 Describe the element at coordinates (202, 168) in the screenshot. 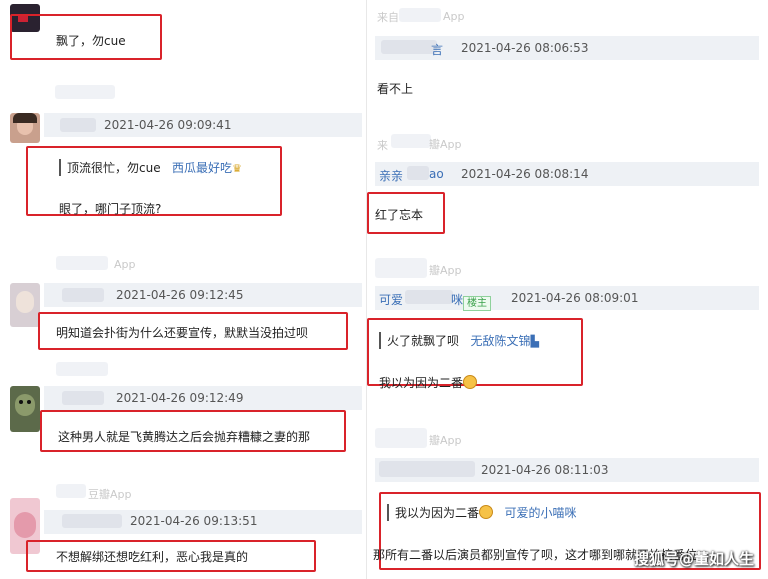

I see `quote-username-link: 西瓜最好吃` at that location.